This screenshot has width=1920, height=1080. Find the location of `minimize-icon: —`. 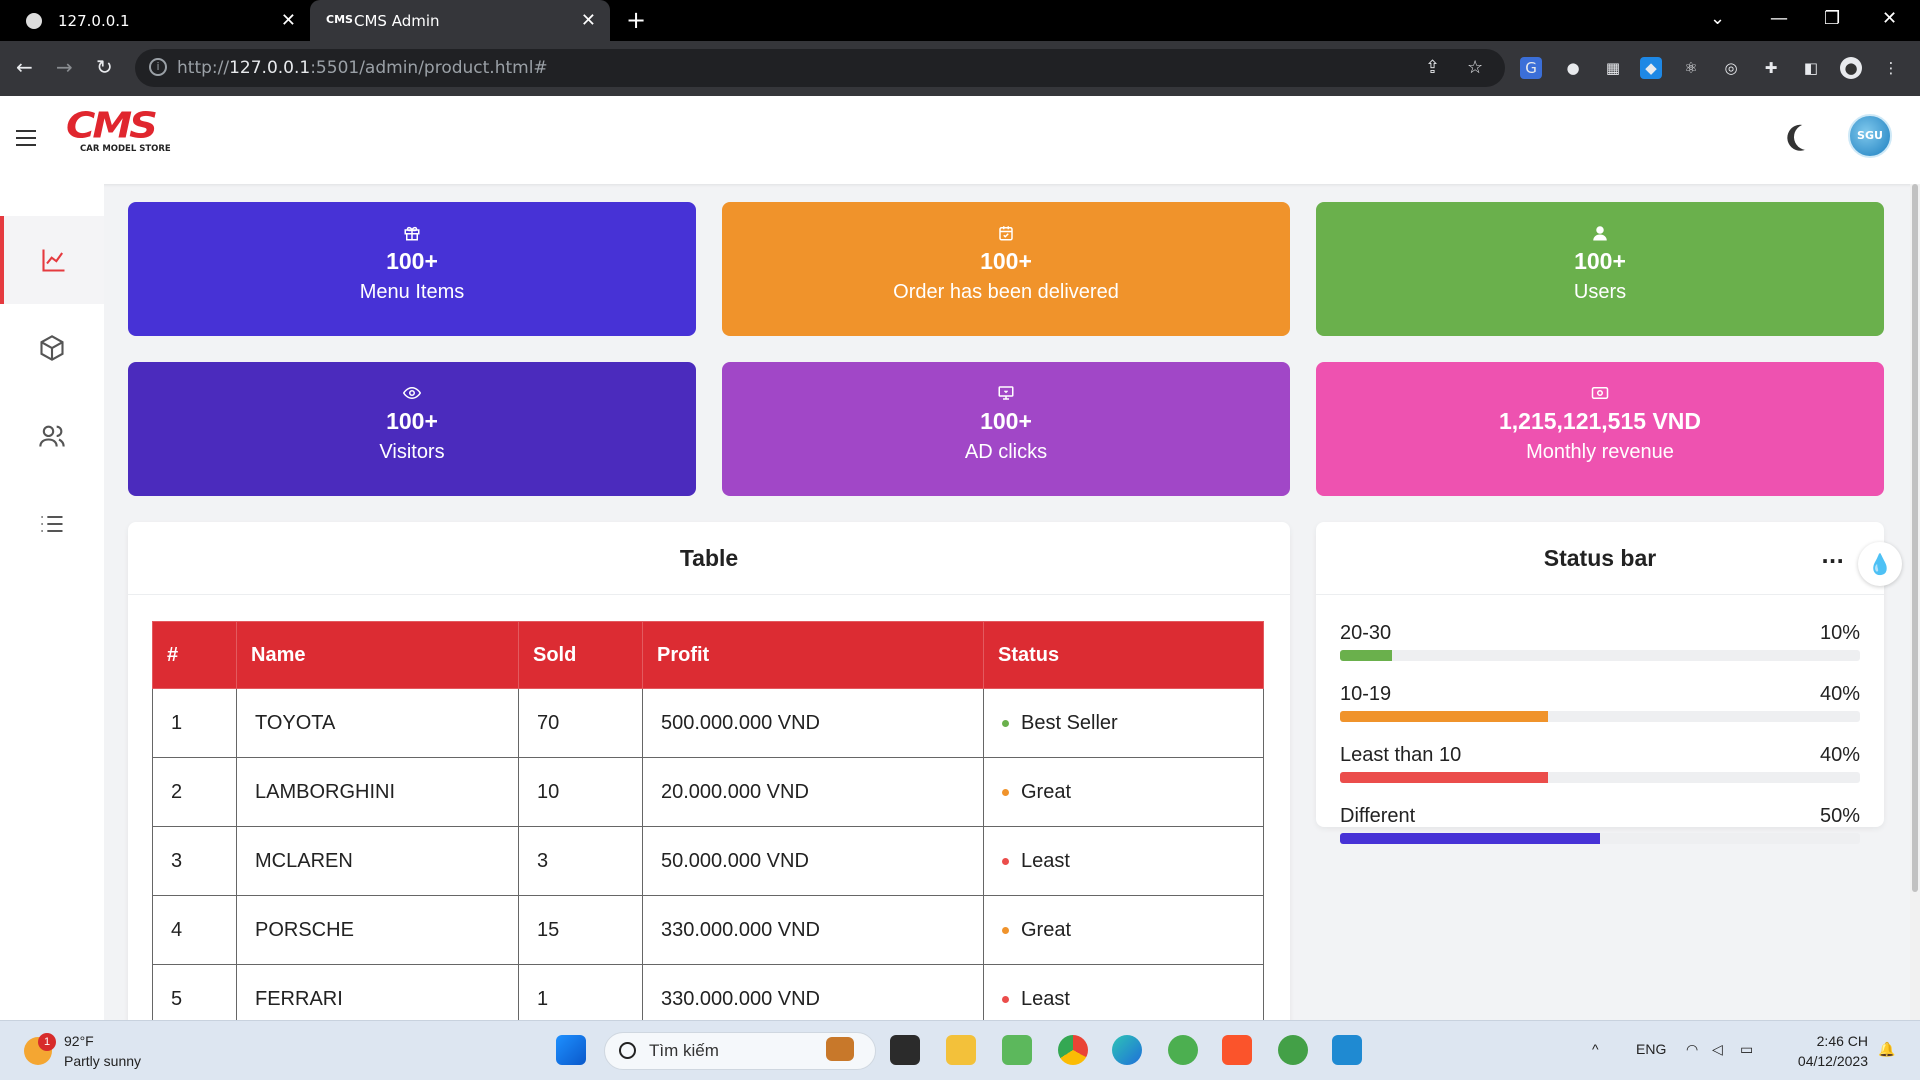

minimize-icon: — is located at coordinates (1779, 18).